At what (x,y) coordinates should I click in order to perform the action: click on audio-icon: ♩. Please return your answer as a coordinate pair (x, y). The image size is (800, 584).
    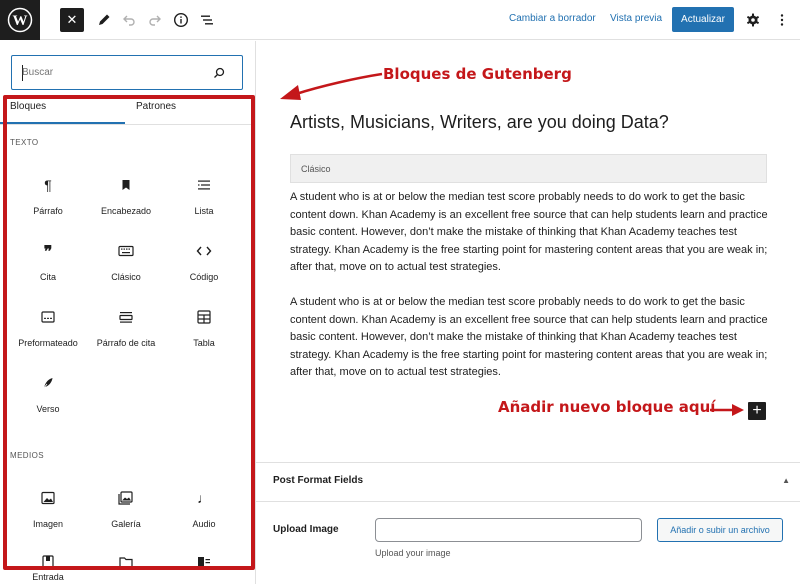
    Looking at the image, I should click on (204, 498).